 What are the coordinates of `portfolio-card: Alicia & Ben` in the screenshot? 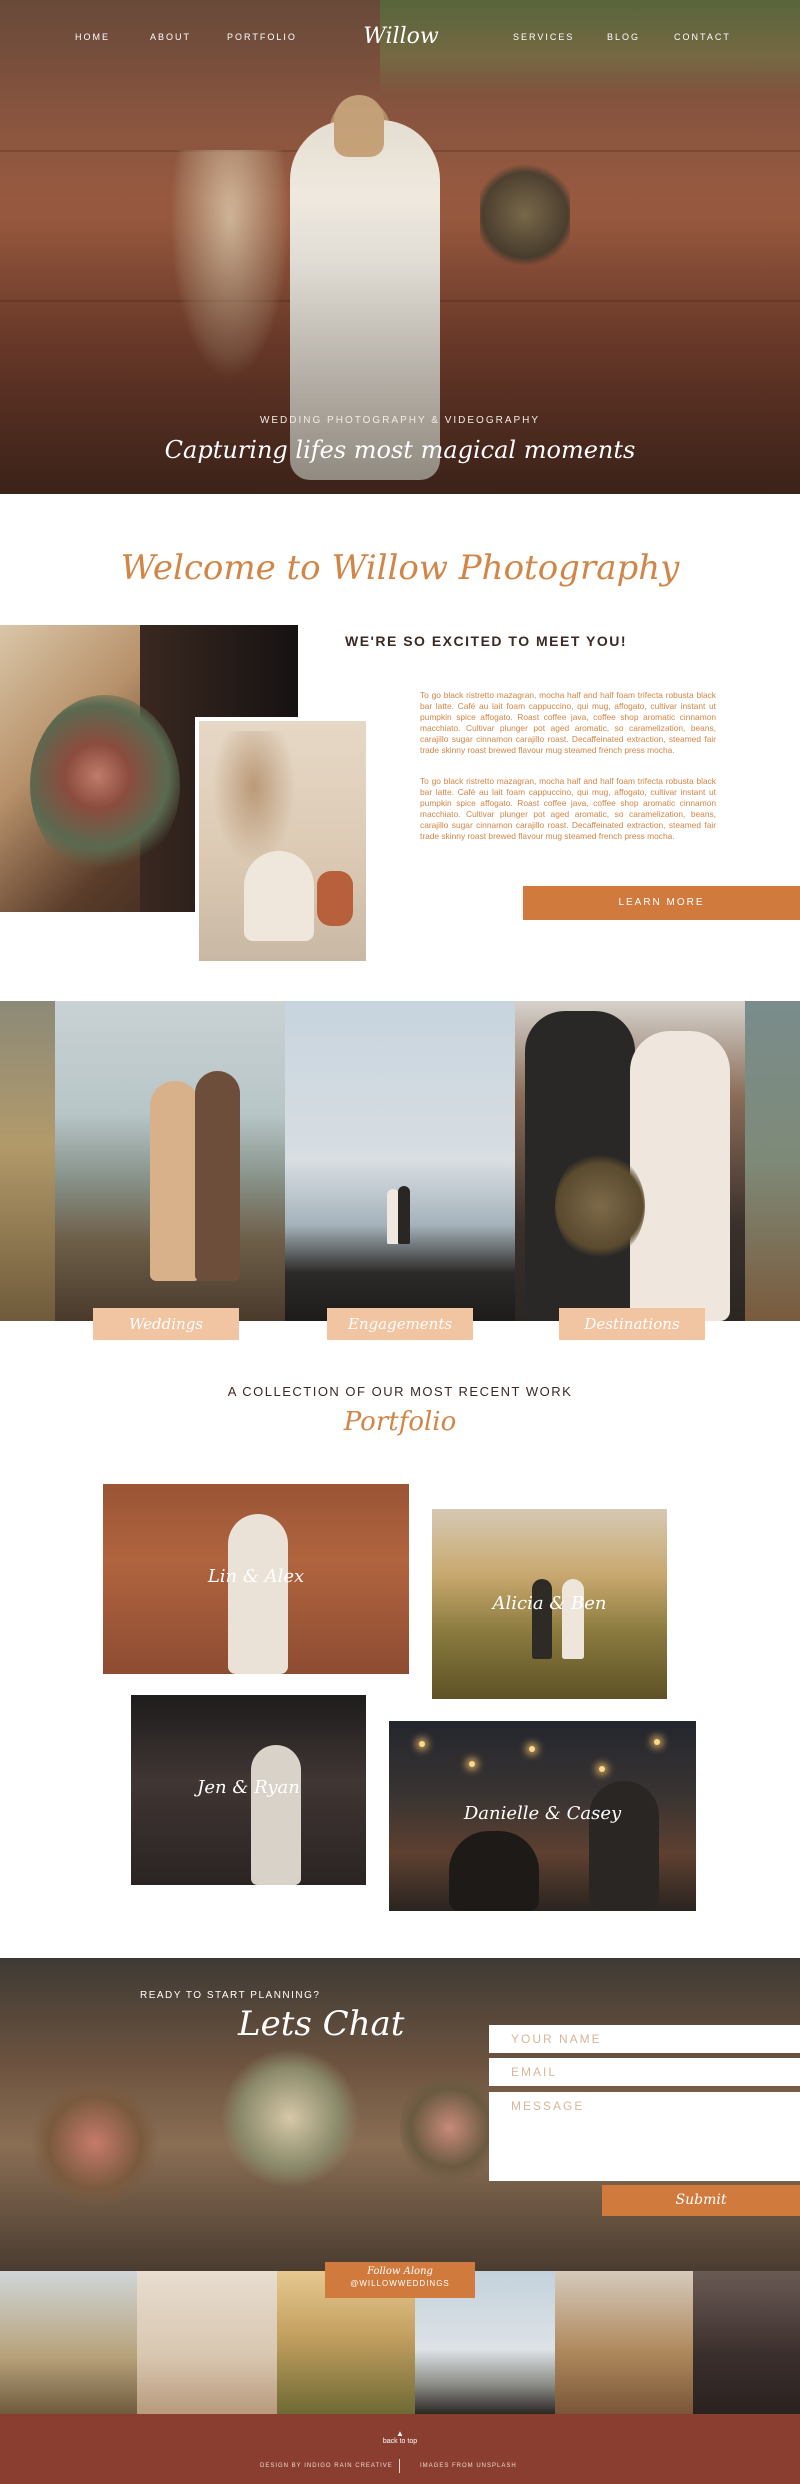 It's located at (549, 1604).